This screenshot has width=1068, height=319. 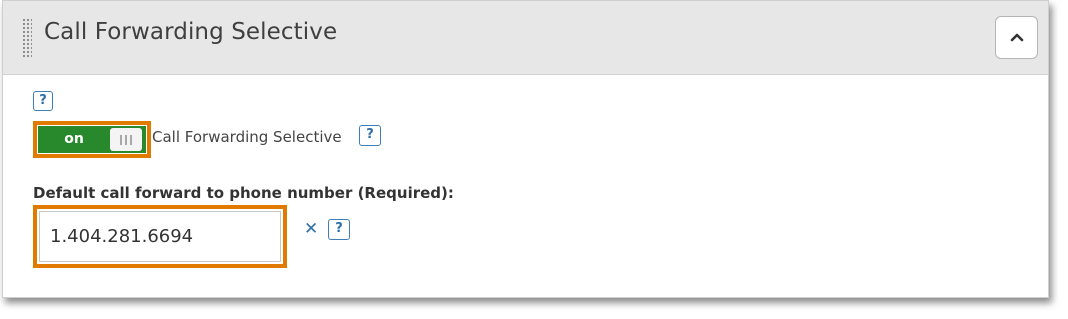 What do you see at coordinates (43, 101) in the screenshot?
I see `section-help-icon: ?` at bounding box center [43, 101].